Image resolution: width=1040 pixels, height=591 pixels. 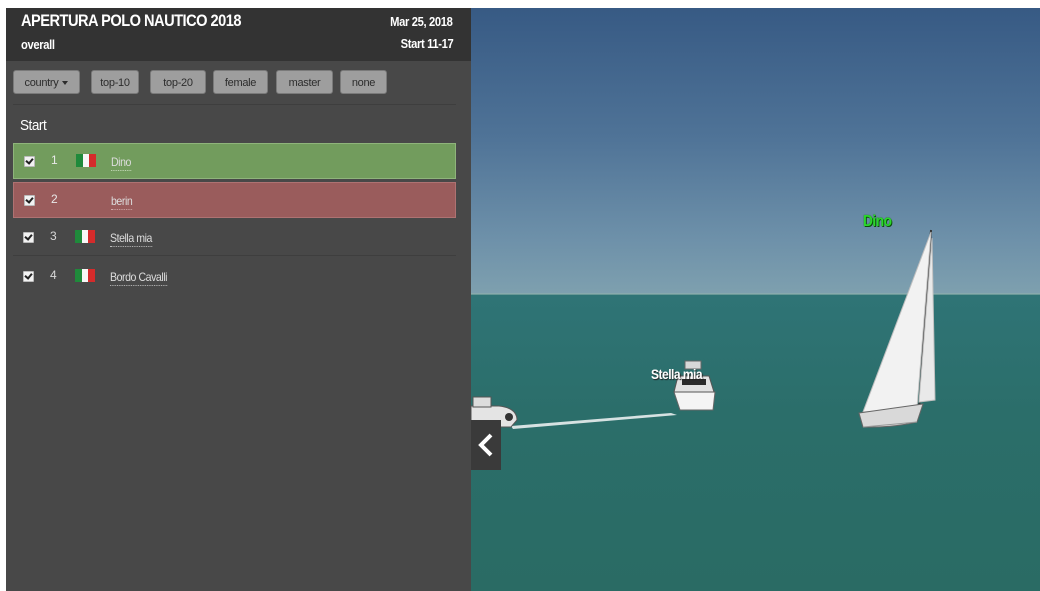 I want to click on boat-name-link: Stella mia, so click(x=131, y=239).